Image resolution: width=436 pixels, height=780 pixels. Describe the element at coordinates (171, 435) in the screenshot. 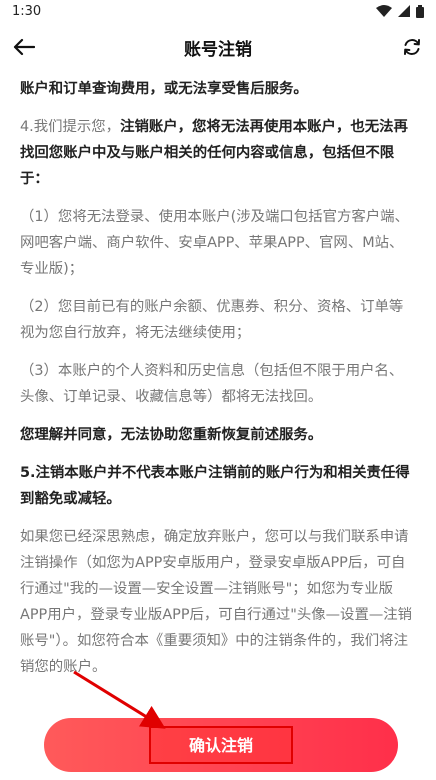

I see `agree-text: 您理解并同意，无法协助您重新恢复前述服务。` at that location.